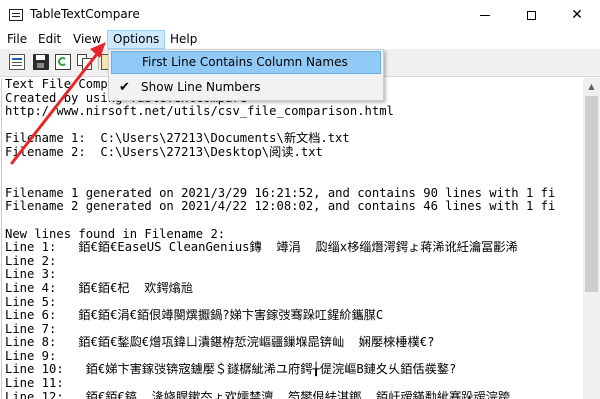  I want to click on maximize-button, so click(531, 15).